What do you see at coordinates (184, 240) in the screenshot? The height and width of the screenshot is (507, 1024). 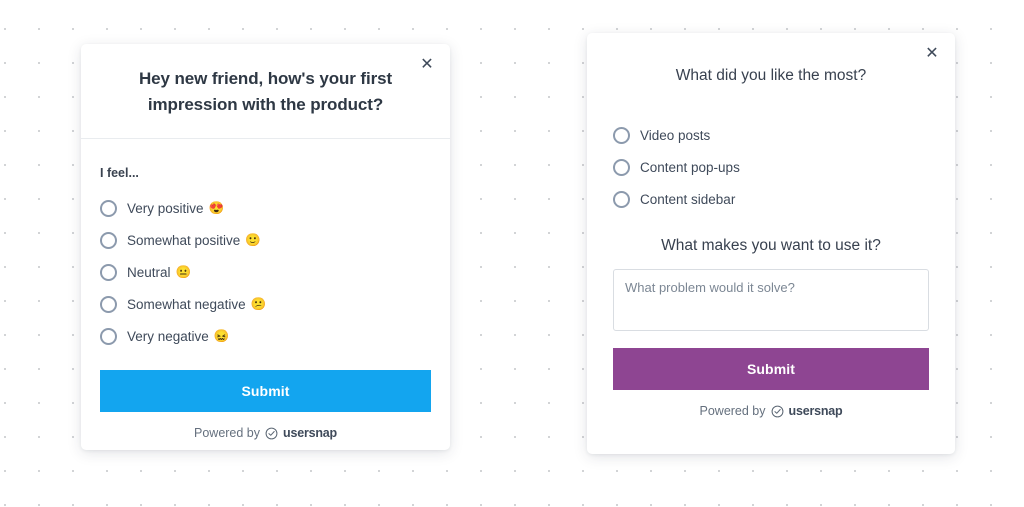 I see `radio-option-label: Somewhat positive` at bounding box center [184, 240].